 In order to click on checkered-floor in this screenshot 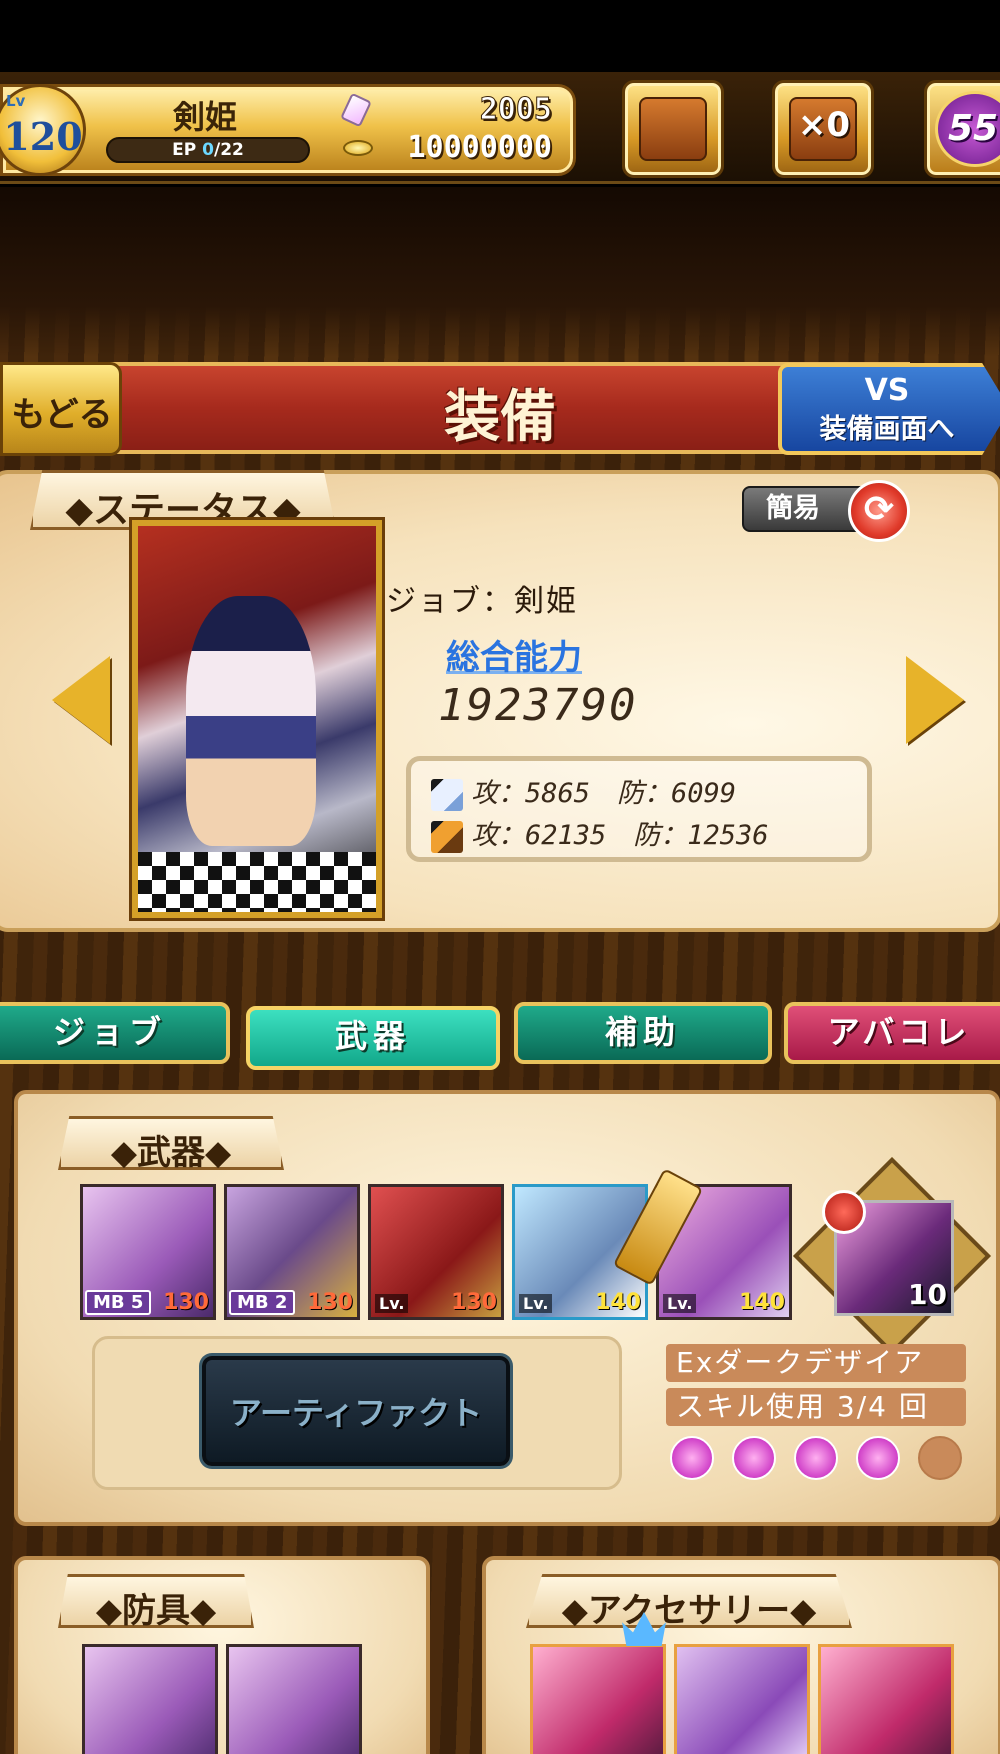, I will do `click(257, 882)`.